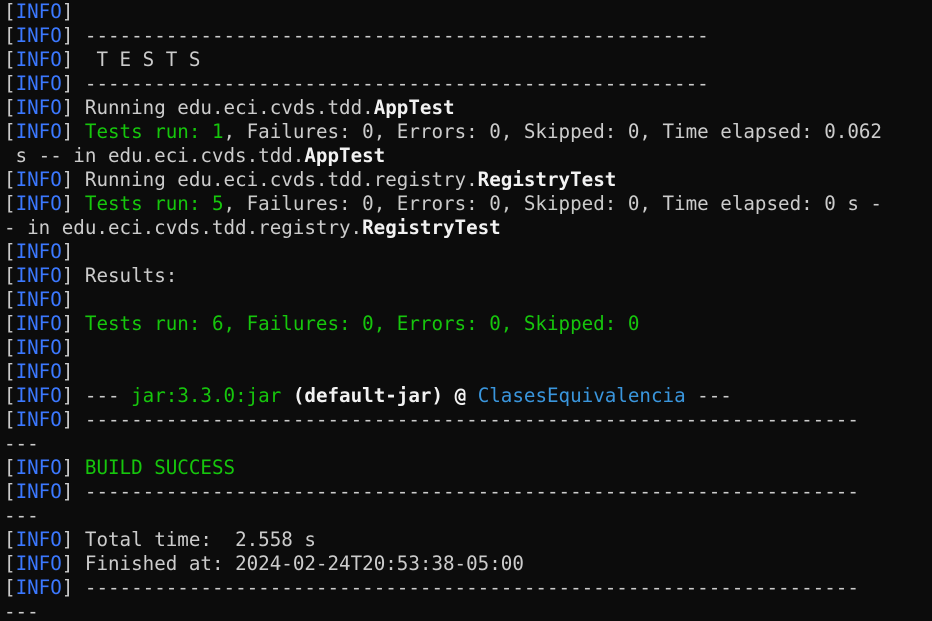 The height and width of the screenshot is (621, 932). I want to click on log-text-segment: ClasesEquivalencia, so click(581, 395).